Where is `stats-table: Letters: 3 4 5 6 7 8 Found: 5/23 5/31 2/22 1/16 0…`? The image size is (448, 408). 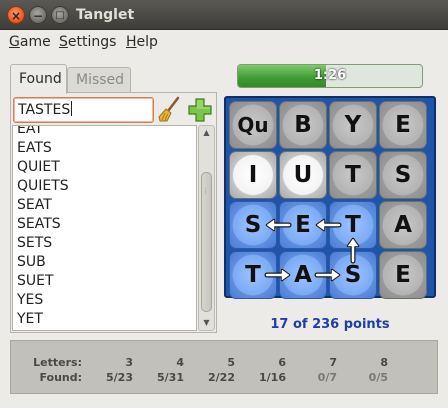 stats-table: Letters: 3 4 5 6 7 8 Found: 5/23 5/31 2/22 1/16 0… is located at coordinates (206, 370).